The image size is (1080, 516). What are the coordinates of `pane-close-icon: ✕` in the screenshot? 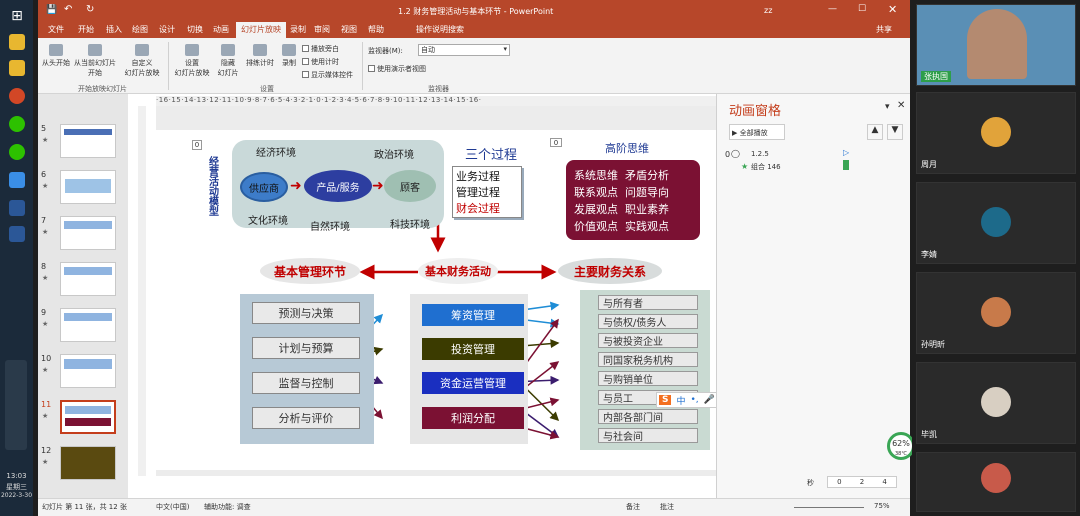 It's located at (901, 105).